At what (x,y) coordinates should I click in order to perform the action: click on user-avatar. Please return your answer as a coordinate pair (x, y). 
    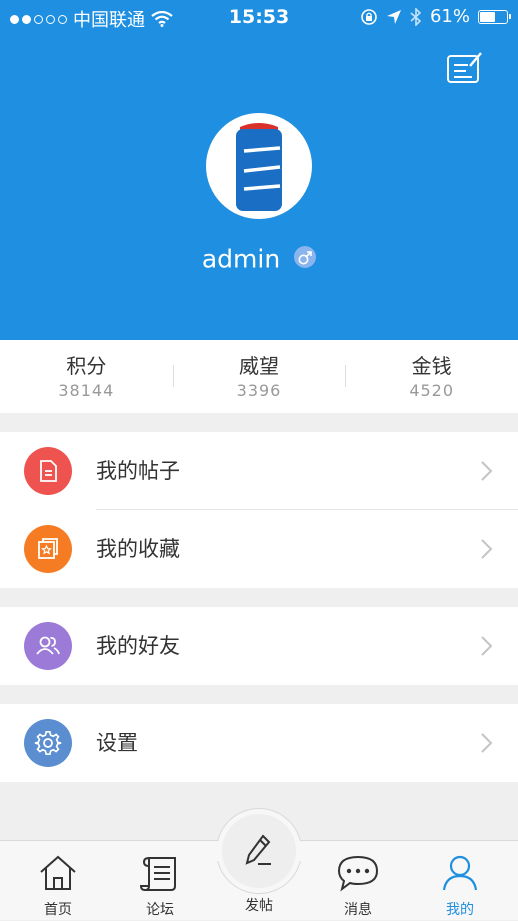
    Looking at the image, I should click on (259, 166).